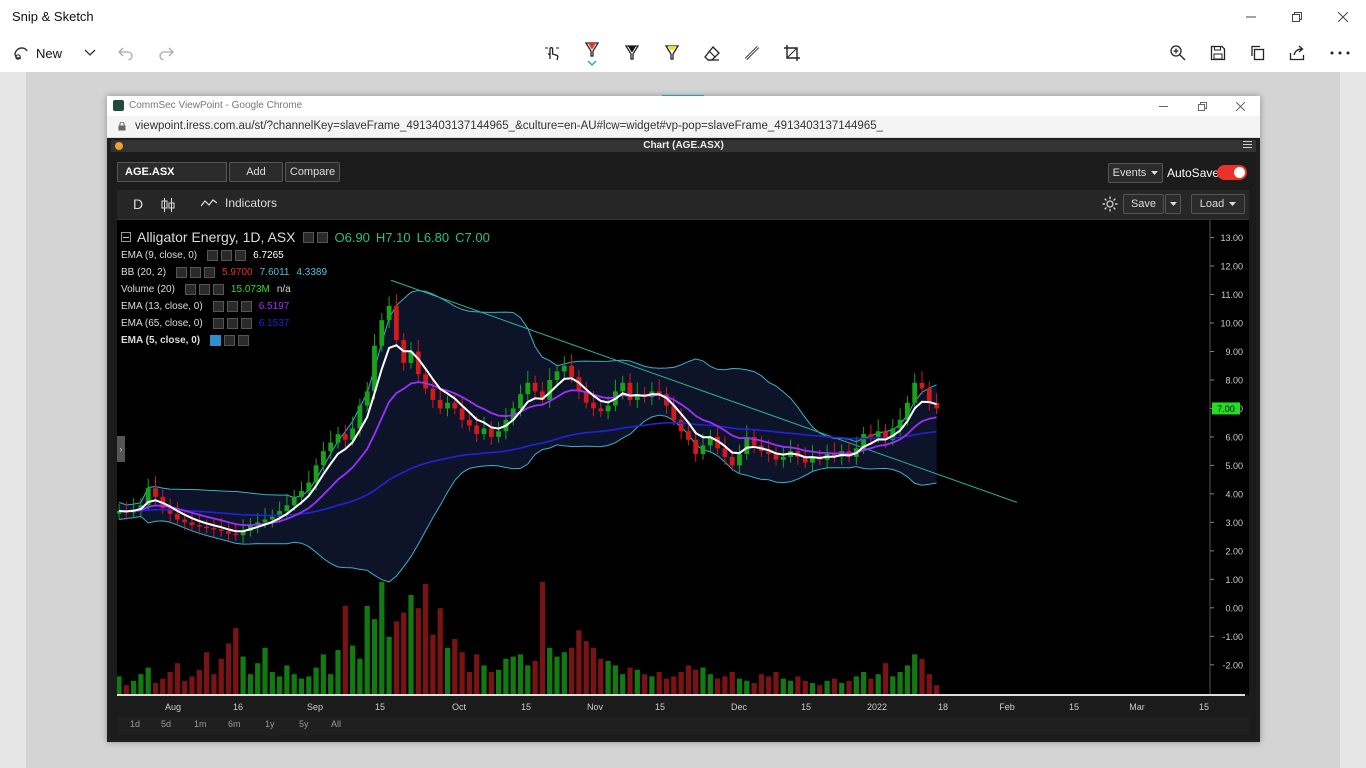 This screenshot has height=768, width=1366. Describe the element at coordinates (121, 449) in the screenshot. I see `side-panel-handle: ›` at that location.